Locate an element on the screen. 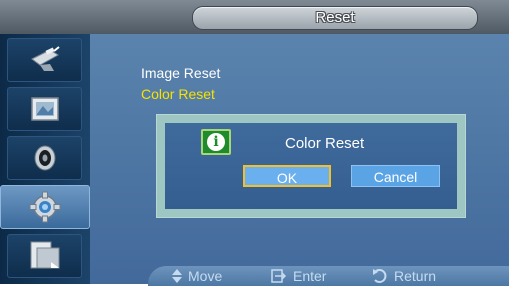 This screenshot has height=297, width=509. hint-enter: Enter is located at coordinates (298, 276).